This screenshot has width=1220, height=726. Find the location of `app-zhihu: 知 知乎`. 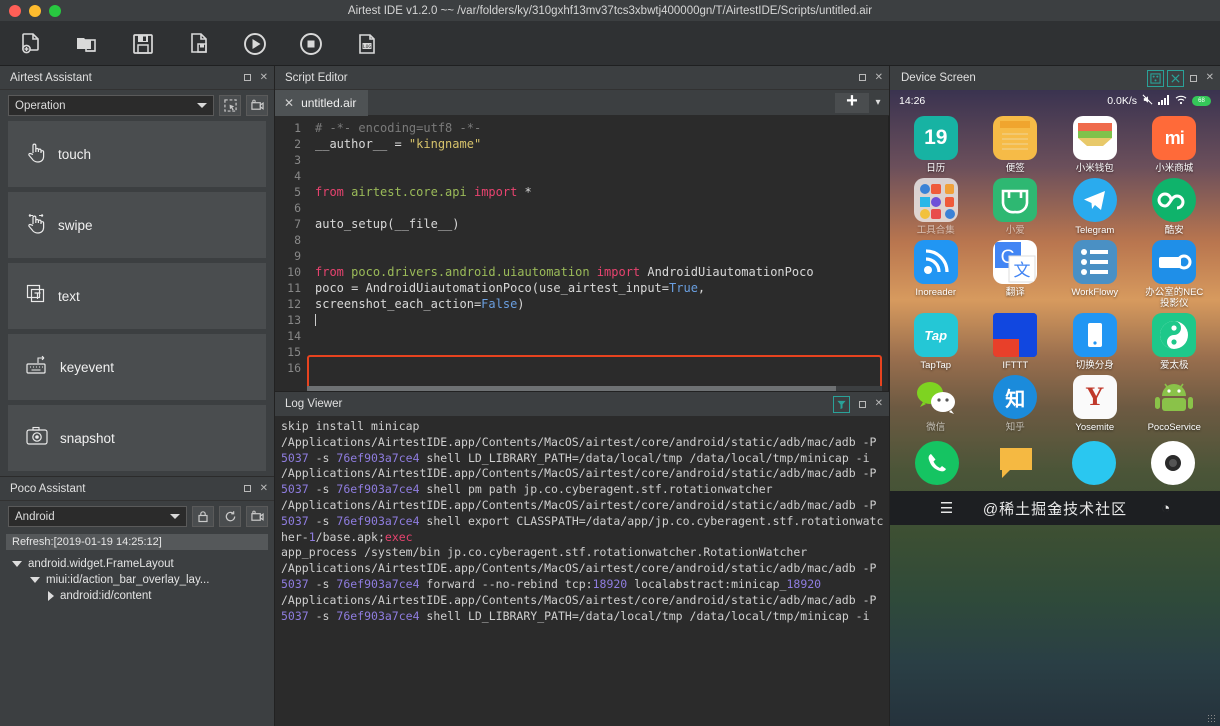

app-zhihu: 知 知乎 is located at coordinates (1015, 404).